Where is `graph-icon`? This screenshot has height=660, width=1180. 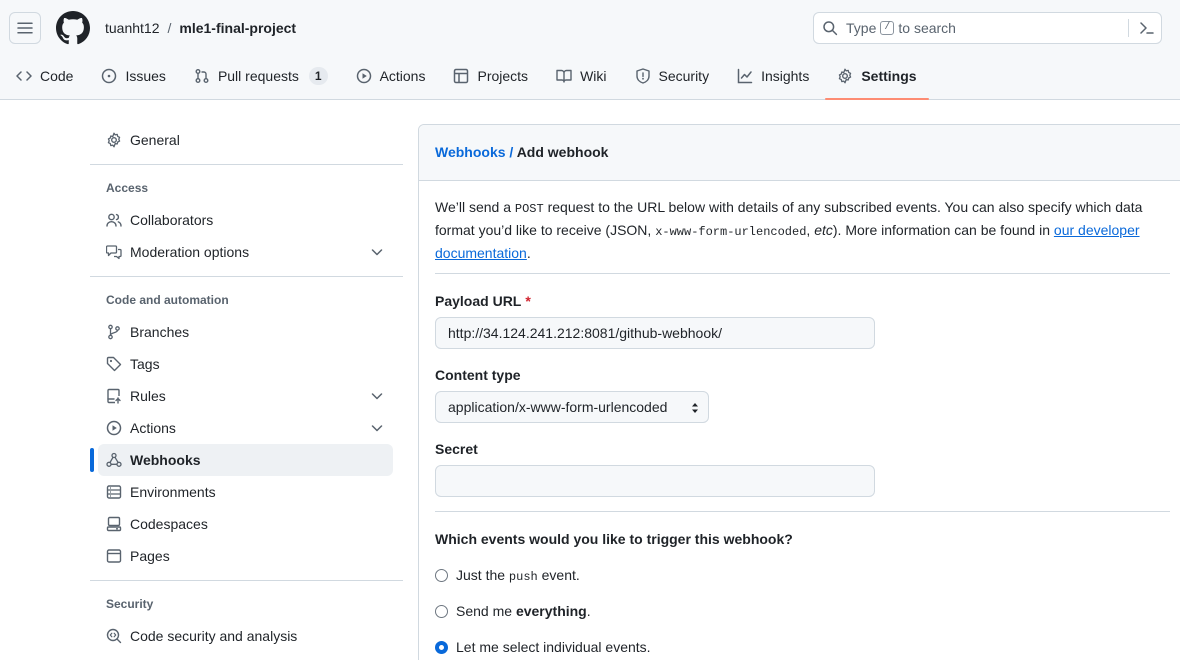
graph-icon is located at coordinates (745, 76).